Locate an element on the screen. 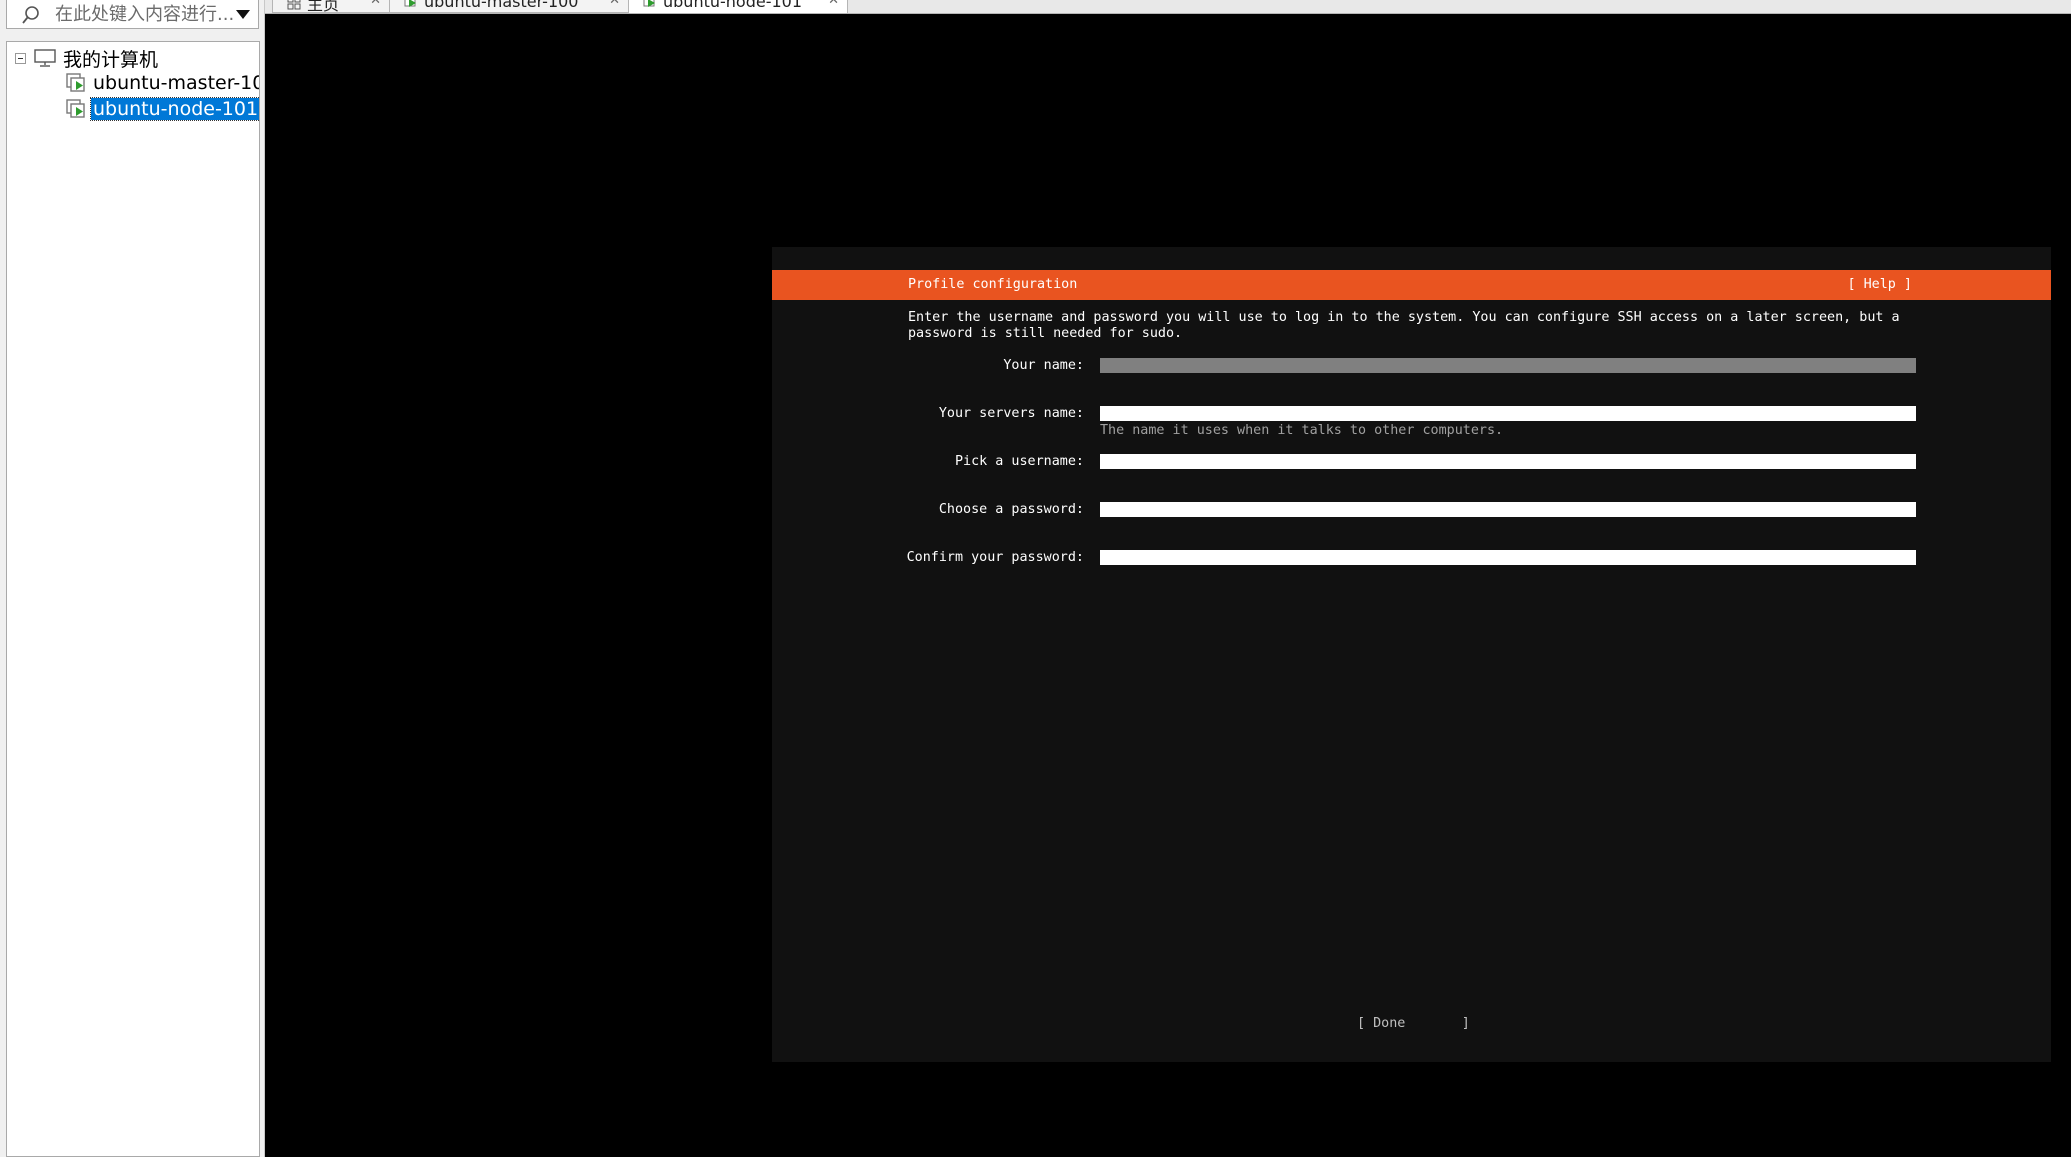 The image size is (2071, 1157). confirm-password-field is located at coordinates (1508, 557).